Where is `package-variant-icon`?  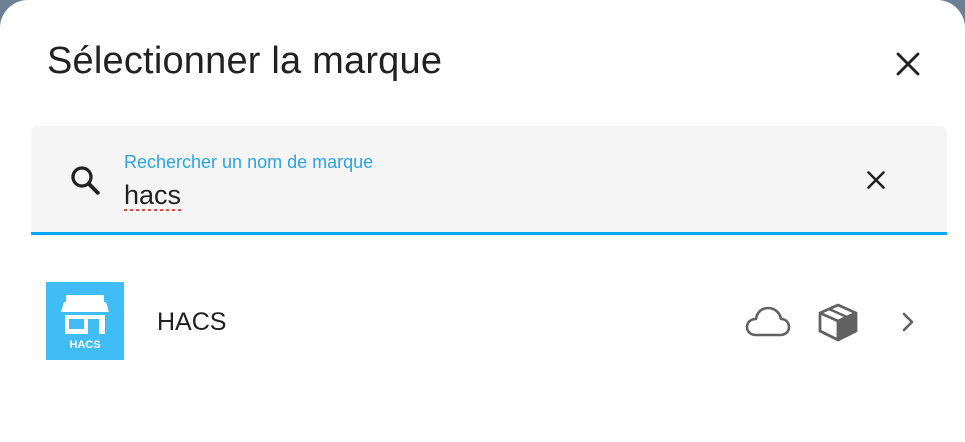 package-variant-icon is located at coordinates (838, 322).